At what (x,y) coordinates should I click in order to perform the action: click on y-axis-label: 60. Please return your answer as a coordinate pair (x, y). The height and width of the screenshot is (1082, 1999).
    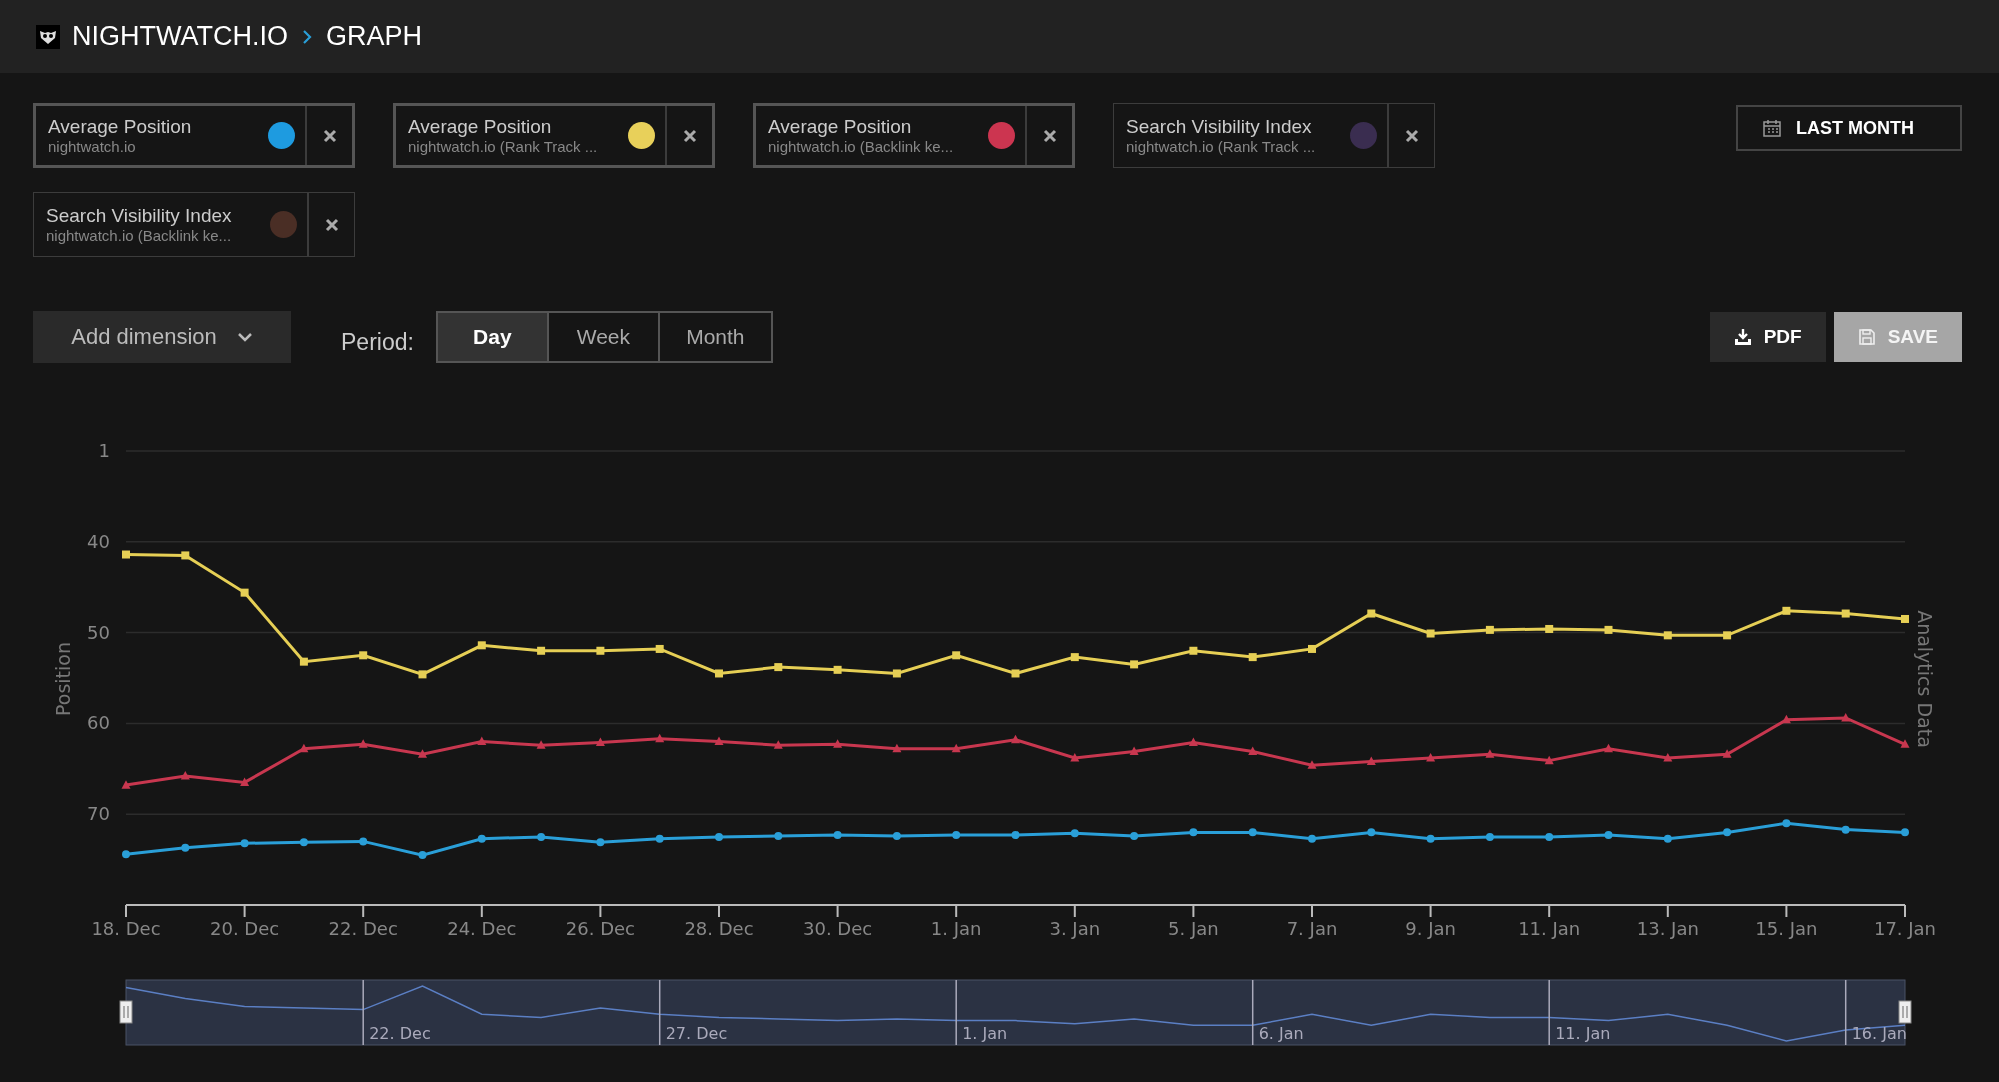
    Looking at the image, I should click on (98, 723).